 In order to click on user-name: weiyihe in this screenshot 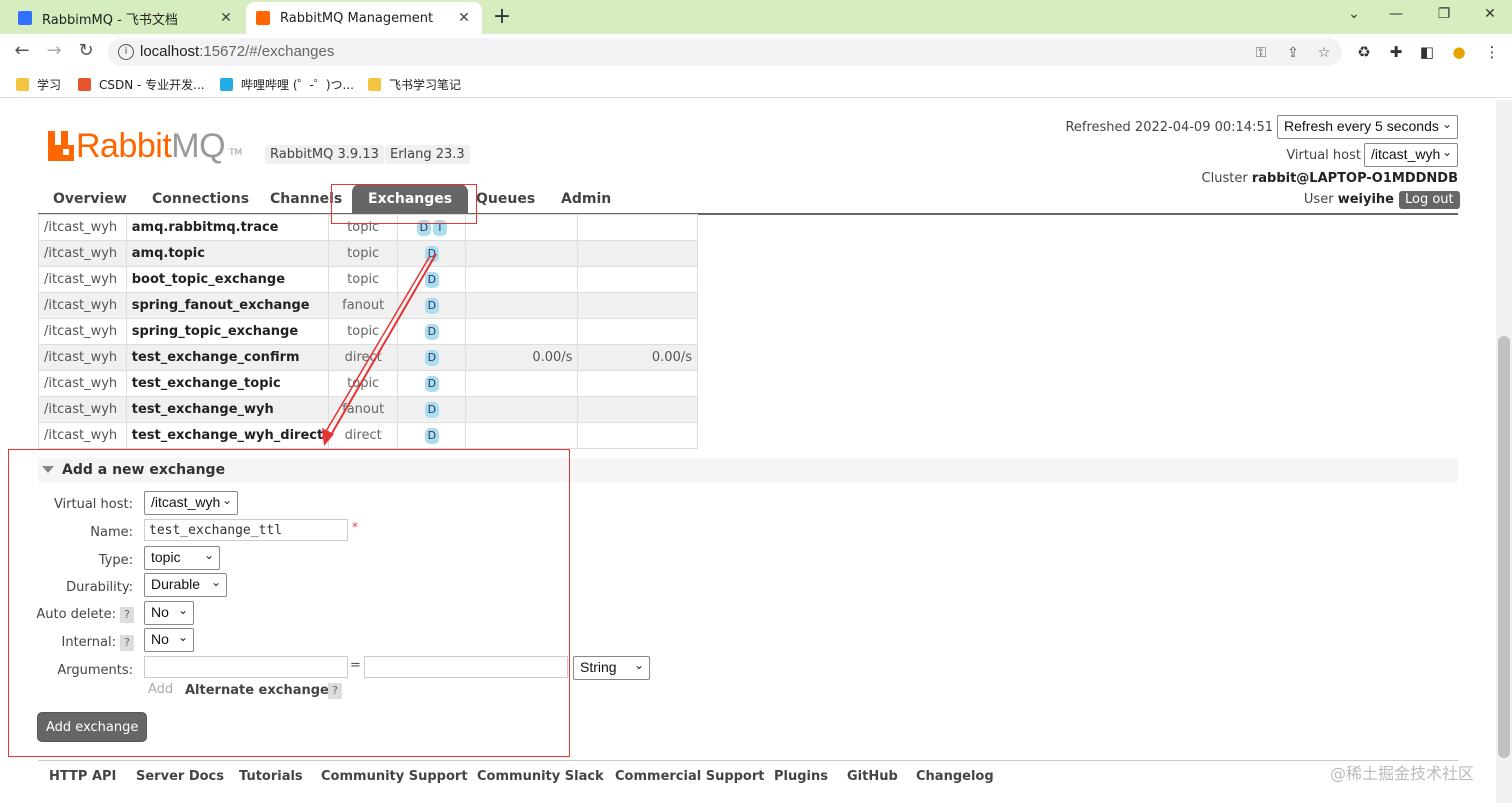, I will do `click(1365, 199)`.